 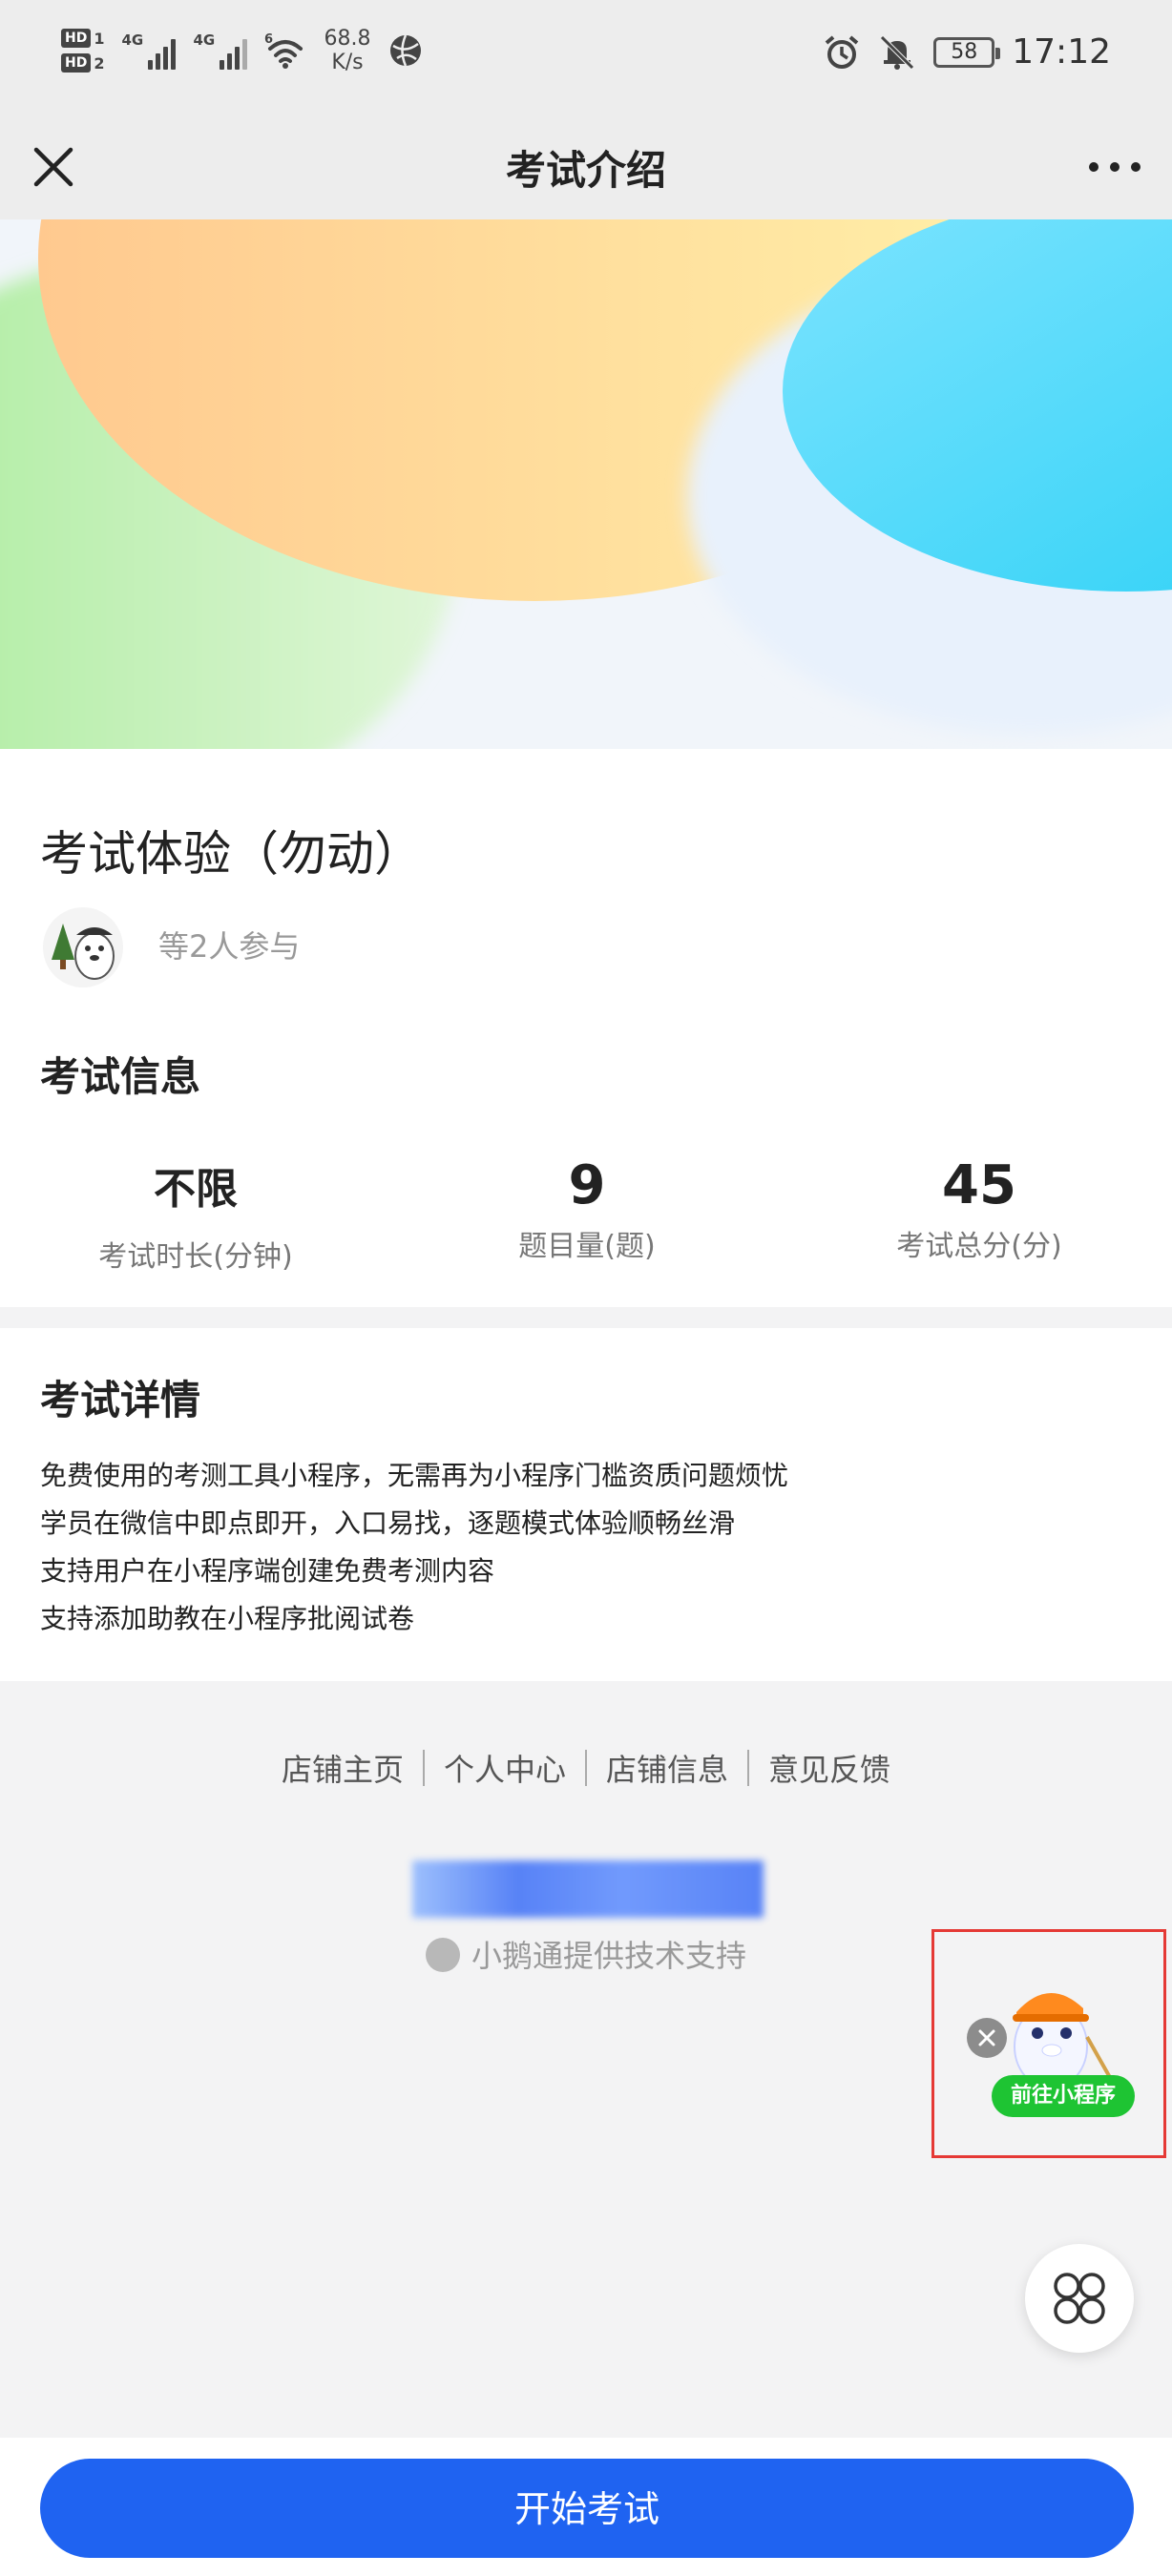 What do you see at coordinates (898, 52) in the screenshot?
I see `mute-icon` at bounding box center [898, 52].